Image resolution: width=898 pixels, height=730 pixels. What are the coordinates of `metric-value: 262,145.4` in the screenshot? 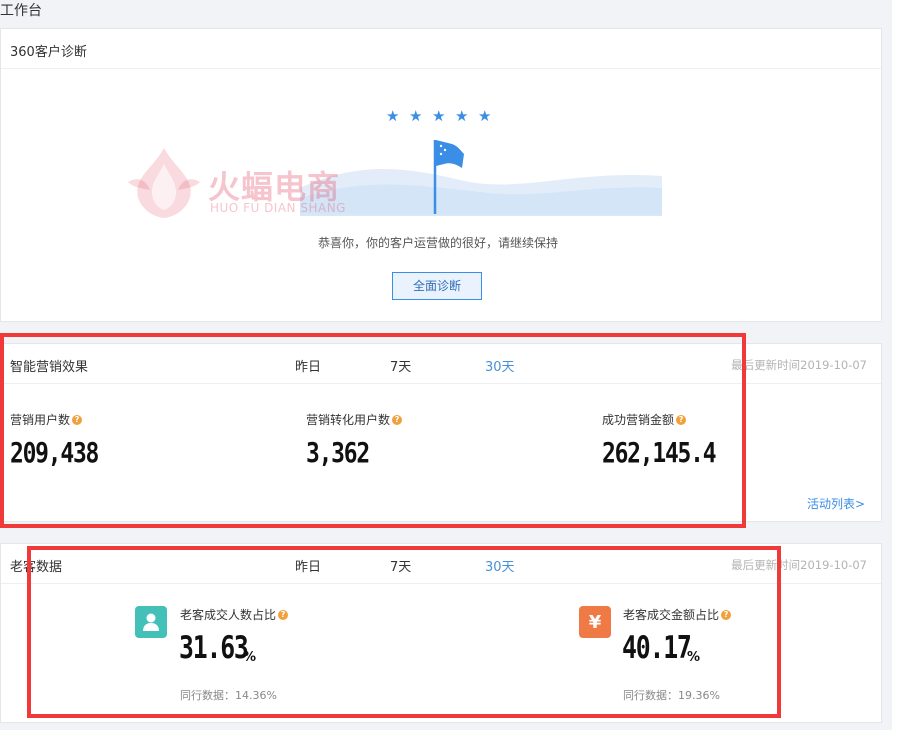 It's located at (659, 452).